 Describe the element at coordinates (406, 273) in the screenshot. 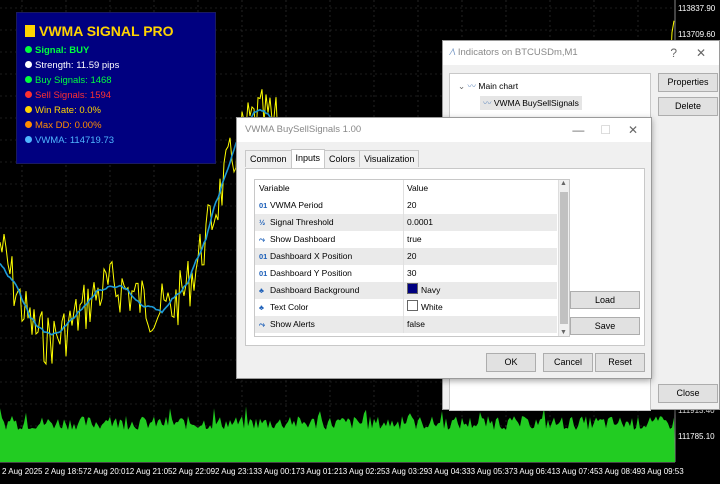

I see `input-row: 01 Dashboard Y Position 30` at that location.